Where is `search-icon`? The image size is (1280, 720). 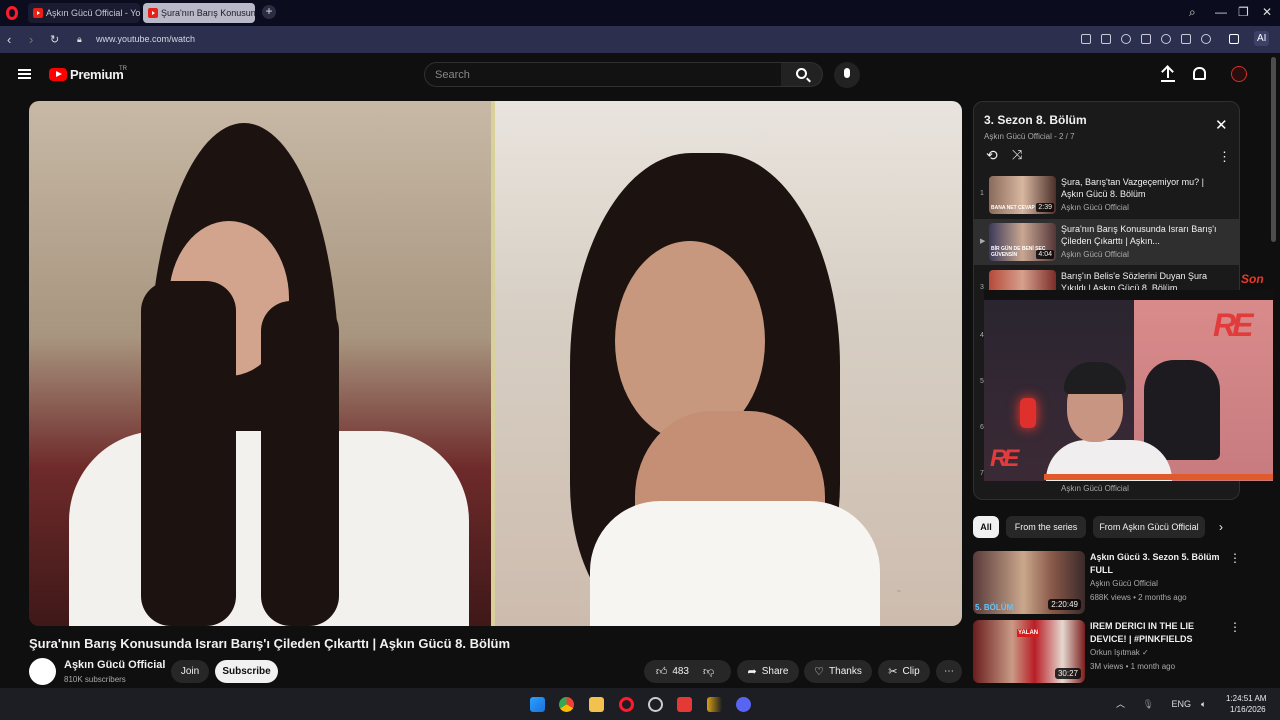 search-icon is located at coordinates (801, 73).